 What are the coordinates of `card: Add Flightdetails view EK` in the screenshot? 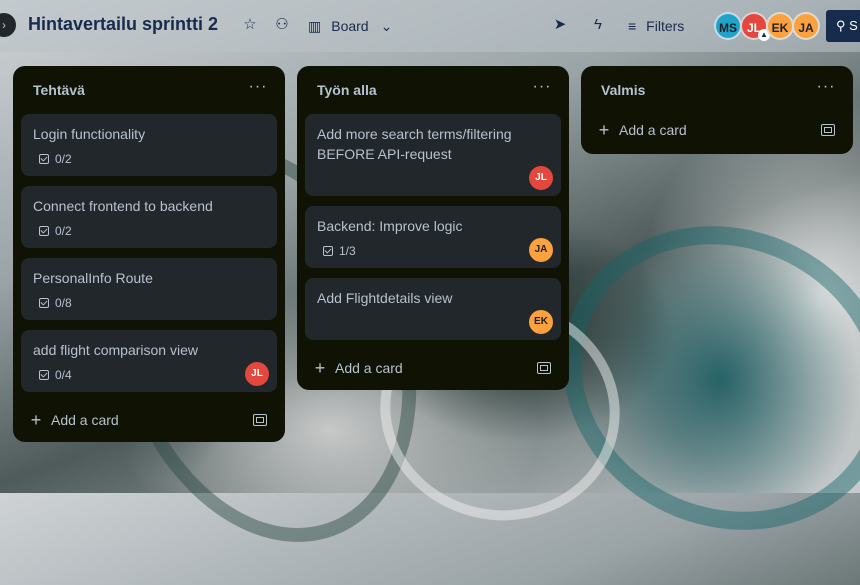 It's located at (433, 309).